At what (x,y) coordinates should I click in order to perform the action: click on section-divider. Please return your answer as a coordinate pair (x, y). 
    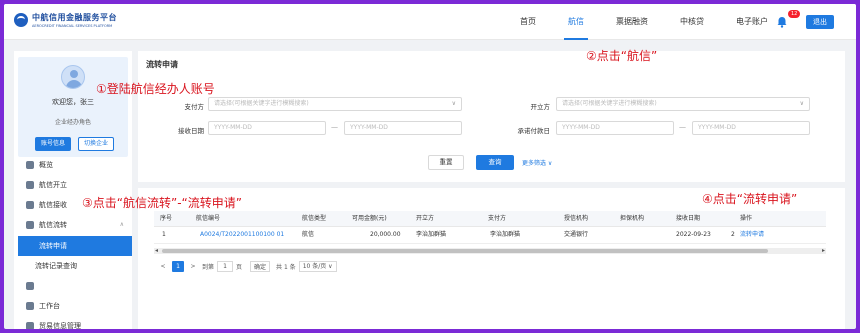
    Looking at the image, I should click on (491, 185).